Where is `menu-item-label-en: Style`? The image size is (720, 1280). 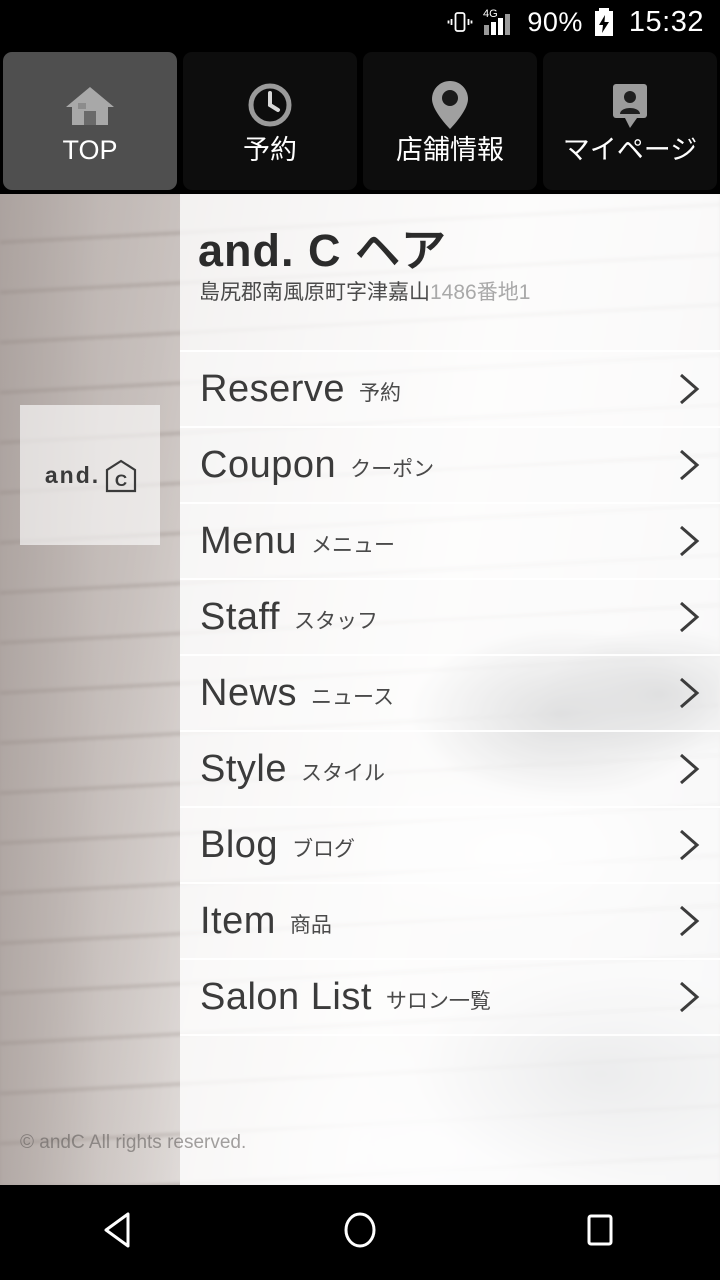
menu-item-label-en: Style is located at coordinates (243, 768).